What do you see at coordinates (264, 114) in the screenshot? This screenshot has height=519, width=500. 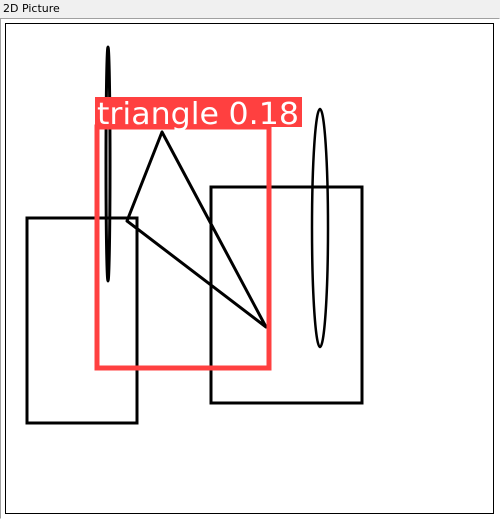 I see `detection-confidence: 0.18` at bounding box center [264, 114].